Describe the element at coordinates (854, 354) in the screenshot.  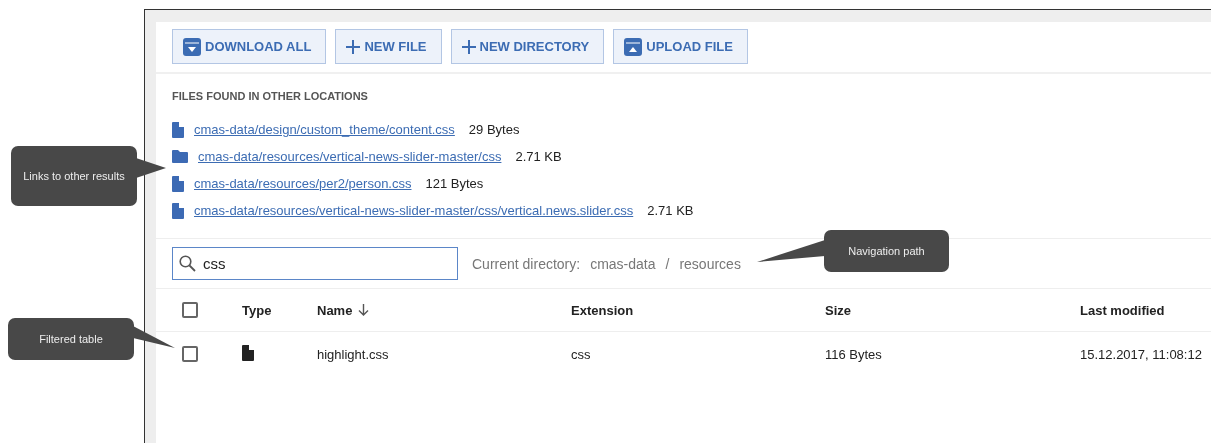
I see `table-cell-text: 116 Bytes` at that location.